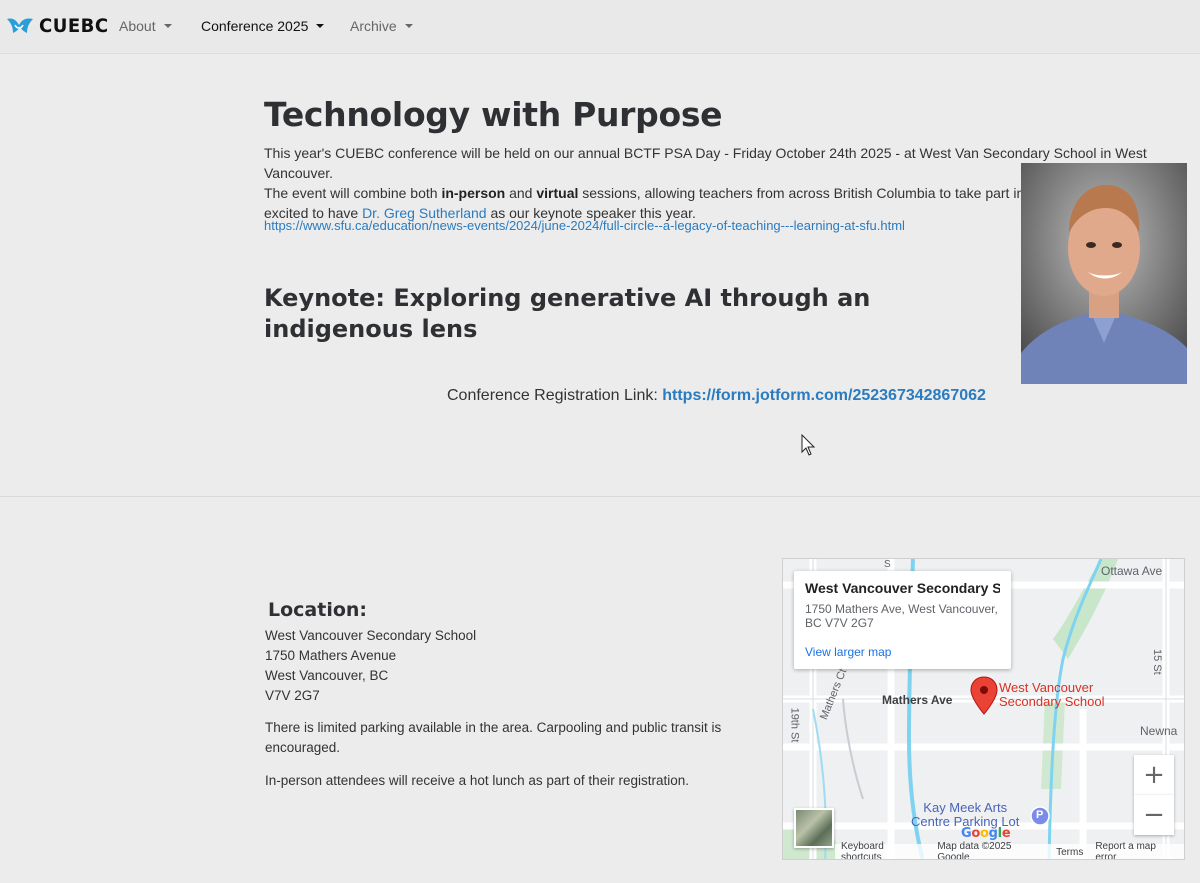 The image size is (1200, 883). I want to click on address-line: West Vancouver, BC, so click(327, 675).